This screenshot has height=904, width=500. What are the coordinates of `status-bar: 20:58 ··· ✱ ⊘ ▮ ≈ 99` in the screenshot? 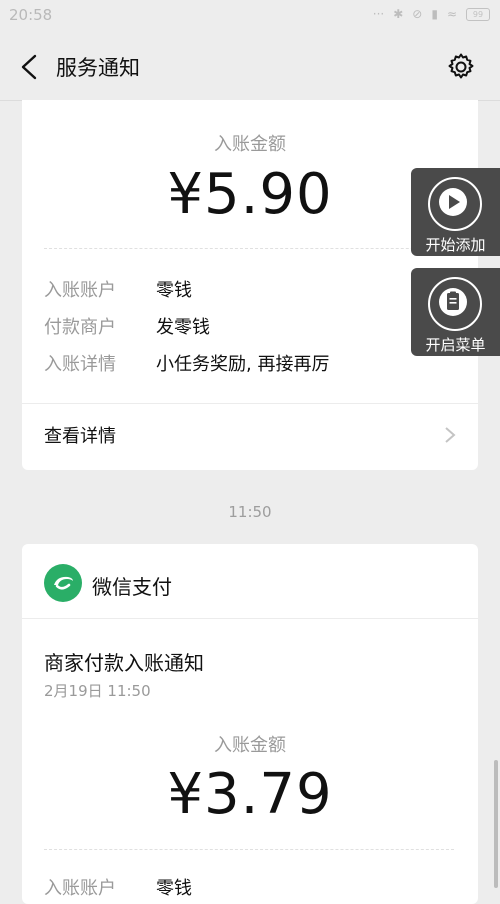 It's located at (250, 17).